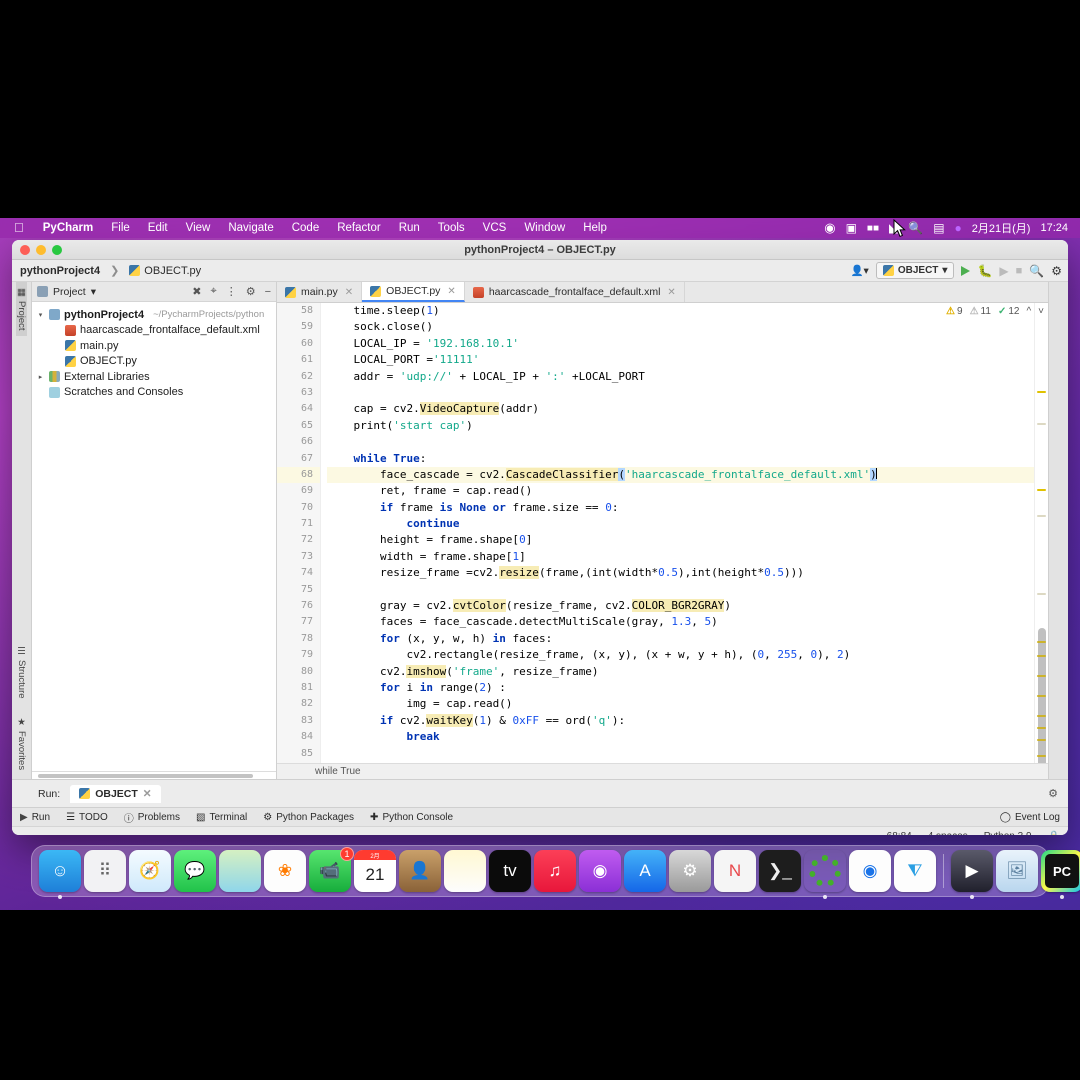 This screenshot has height=1080, width=1080. I want to click on chevron-down-icon: ▾, so click(93, 292).